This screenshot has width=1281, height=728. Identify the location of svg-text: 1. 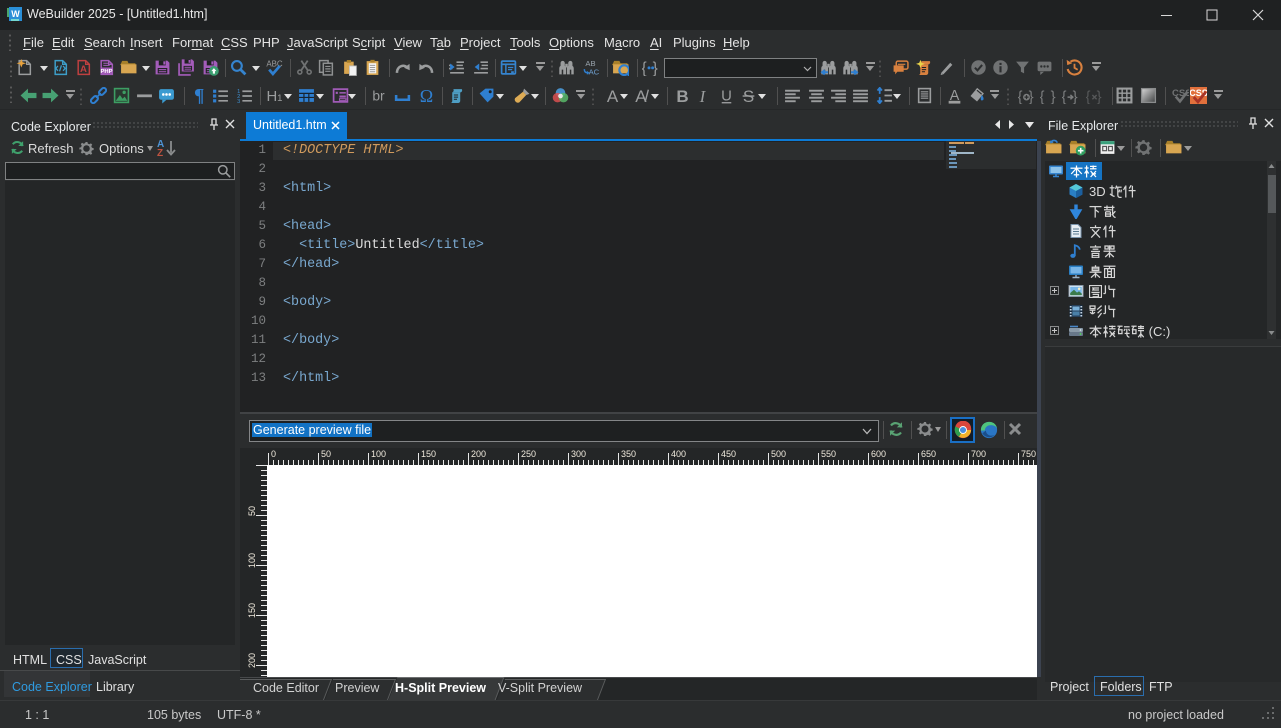
(279, 98).